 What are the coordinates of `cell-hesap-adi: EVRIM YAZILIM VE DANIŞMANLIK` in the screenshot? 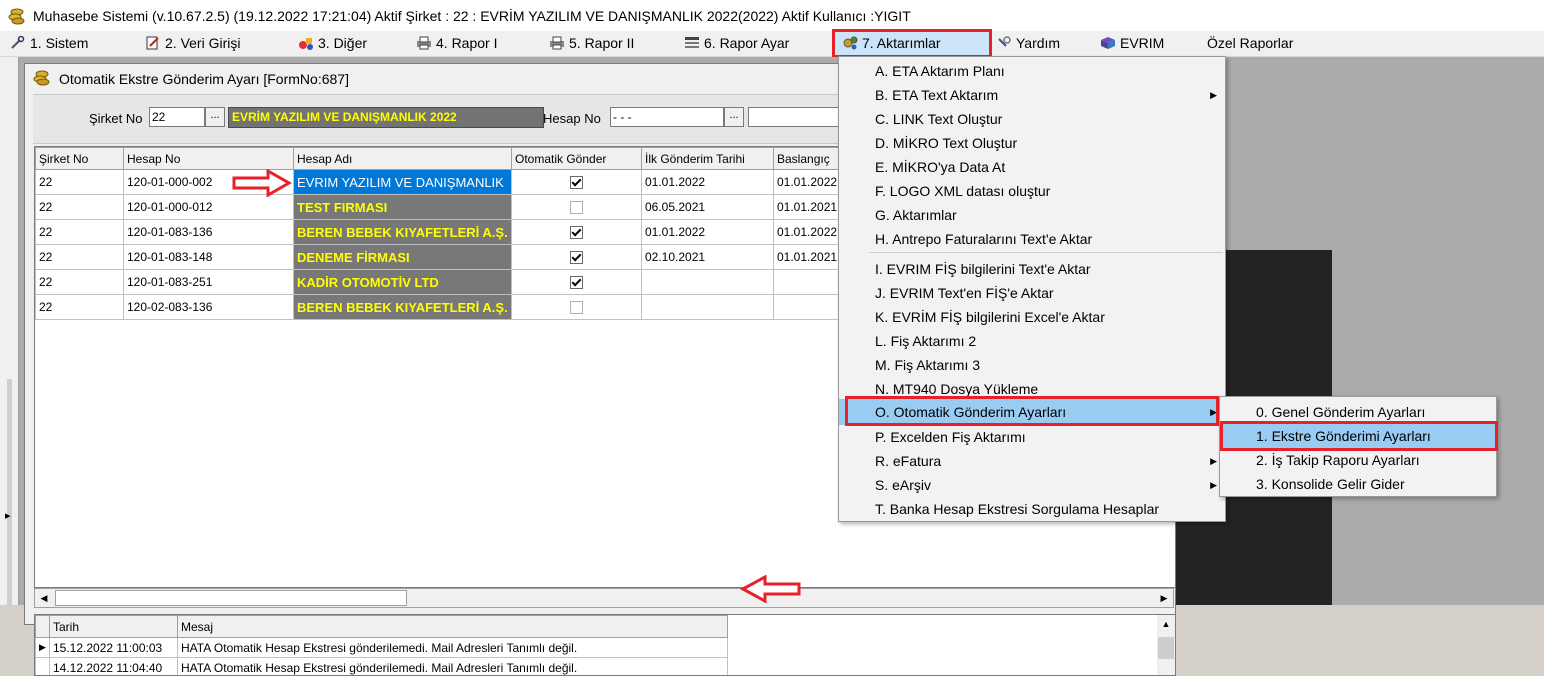 It's located at (403, 182).